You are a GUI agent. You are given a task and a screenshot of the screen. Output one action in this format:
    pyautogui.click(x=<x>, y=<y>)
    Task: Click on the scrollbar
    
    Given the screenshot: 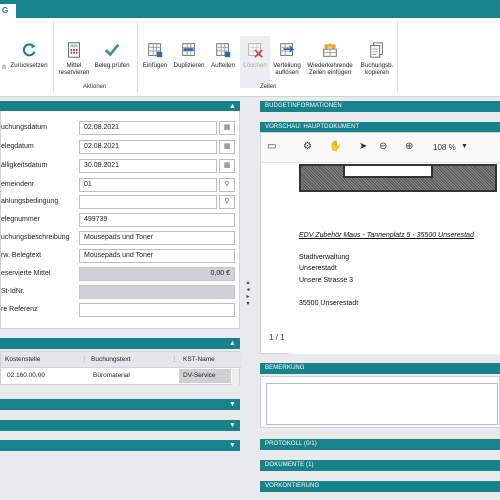 What is the action you would take?
    pyautogui.click(x=235, y=377)
    